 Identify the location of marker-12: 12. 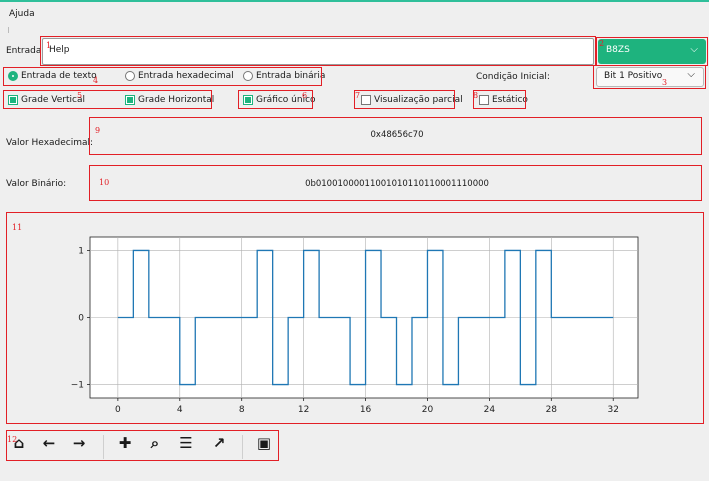
(12, 439).